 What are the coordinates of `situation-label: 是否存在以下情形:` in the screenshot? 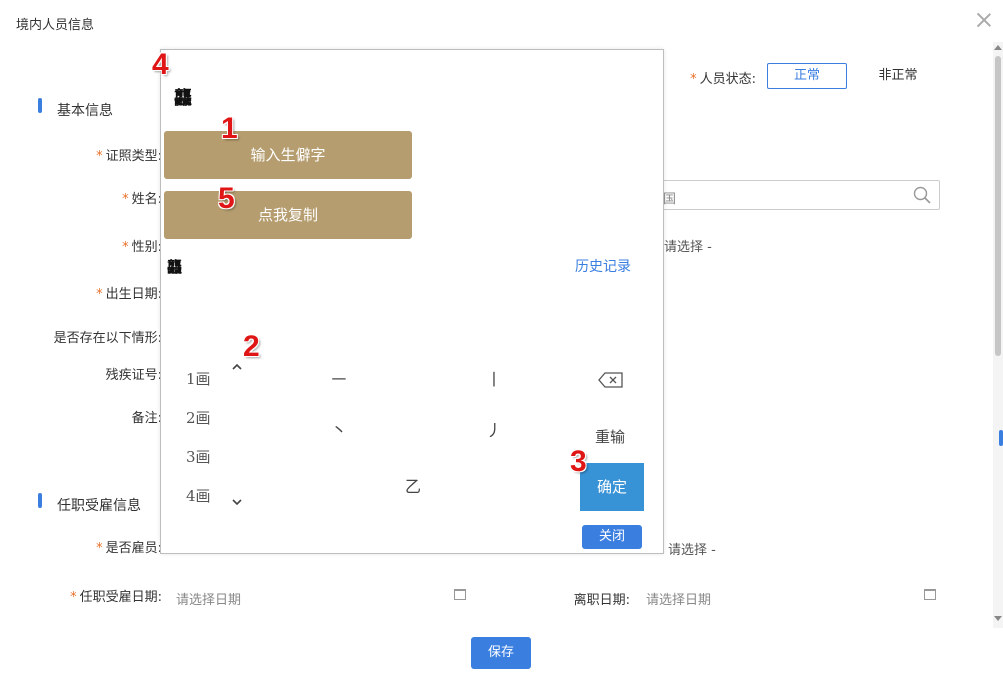 It's located at (107, 338).